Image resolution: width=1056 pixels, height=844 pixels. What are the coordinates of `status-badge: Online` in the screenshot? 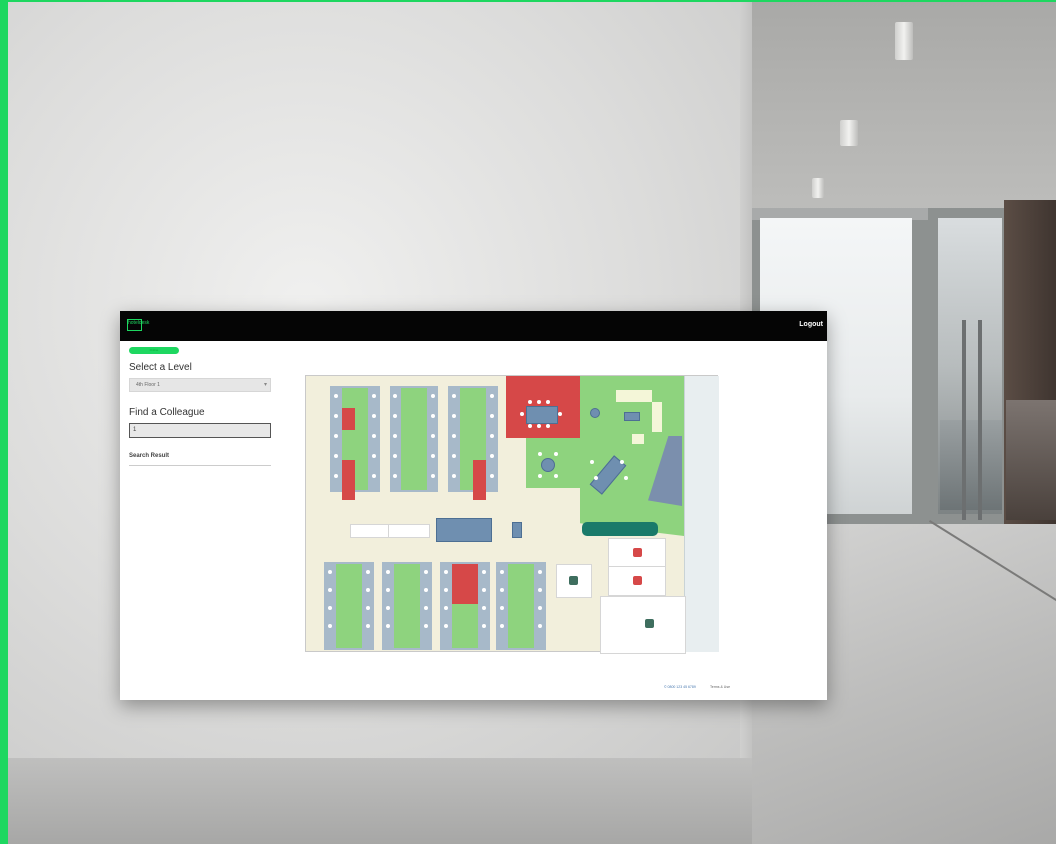 It's located at (154, 350).